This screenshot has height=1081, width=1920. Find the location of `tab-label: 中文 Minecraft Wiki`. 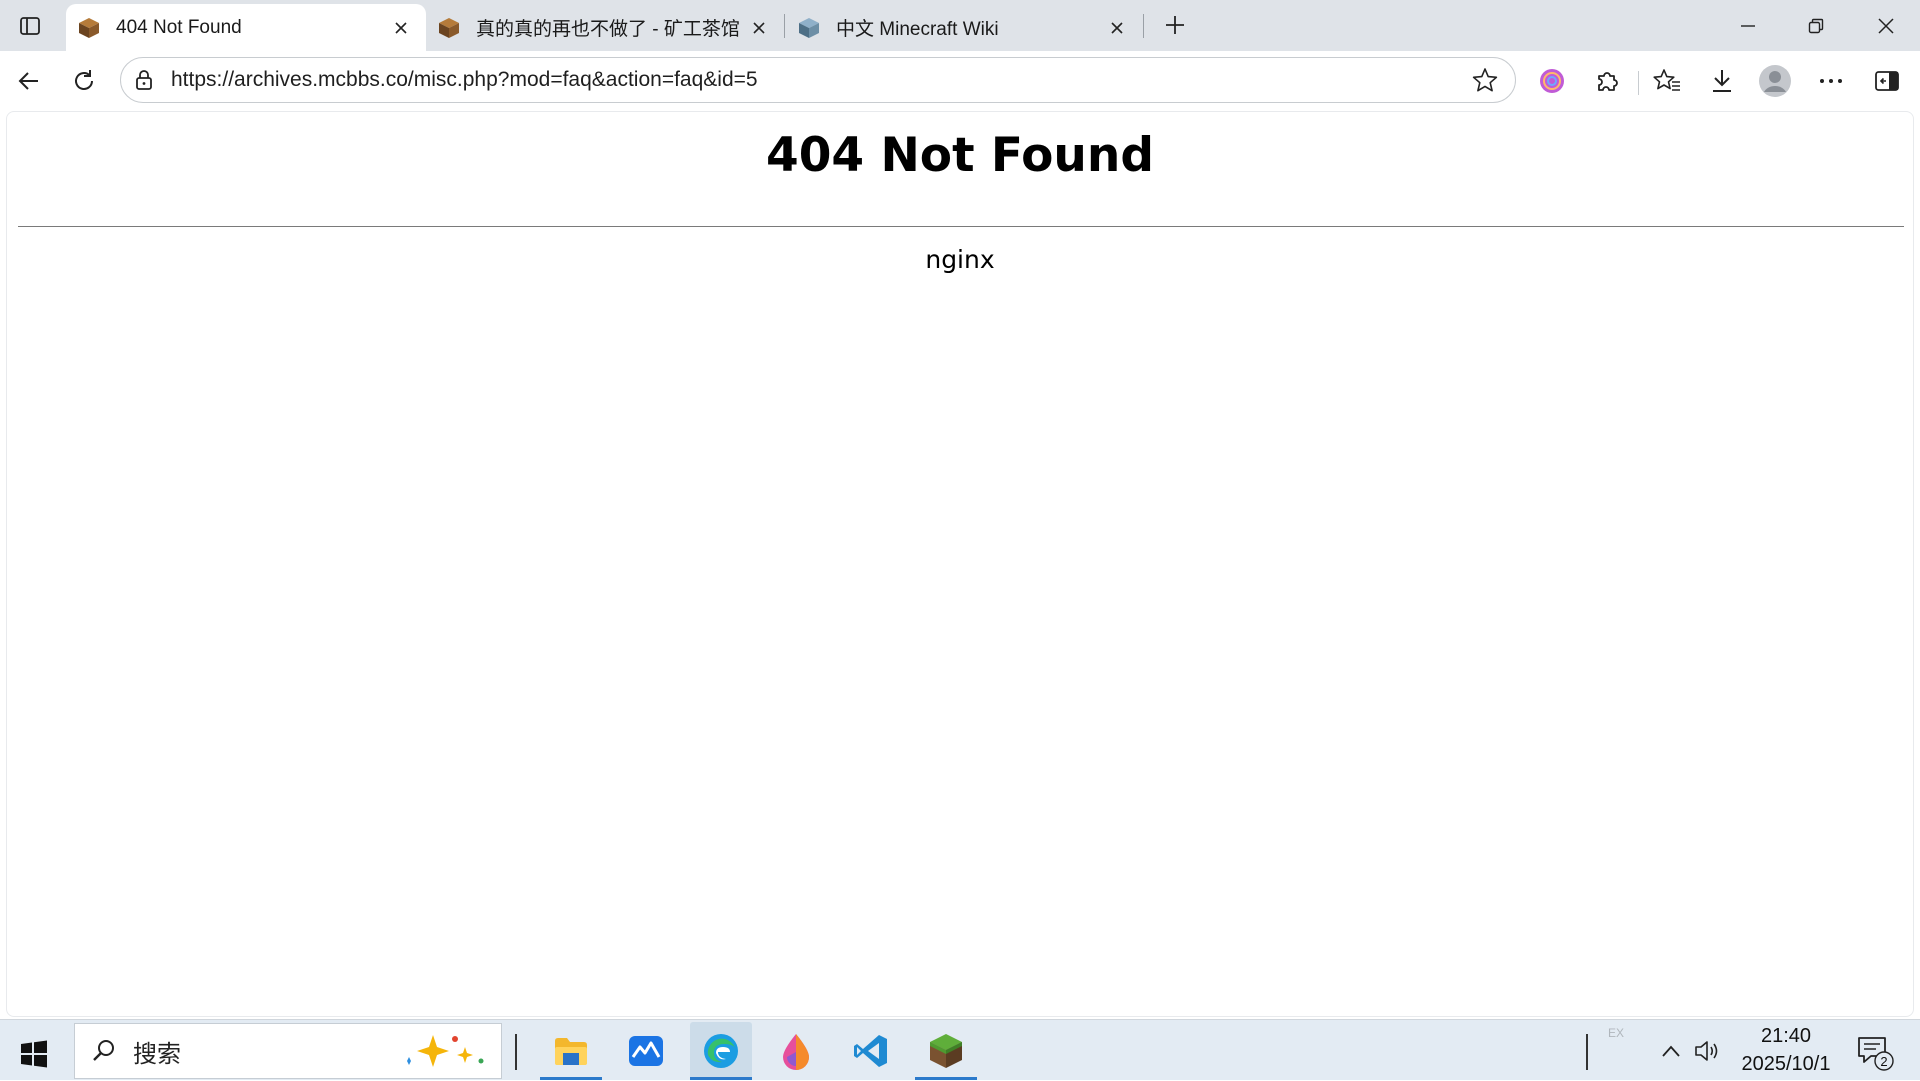

tab-label: 中文 Minecraft Wiki is located at coordinates (917, 29).